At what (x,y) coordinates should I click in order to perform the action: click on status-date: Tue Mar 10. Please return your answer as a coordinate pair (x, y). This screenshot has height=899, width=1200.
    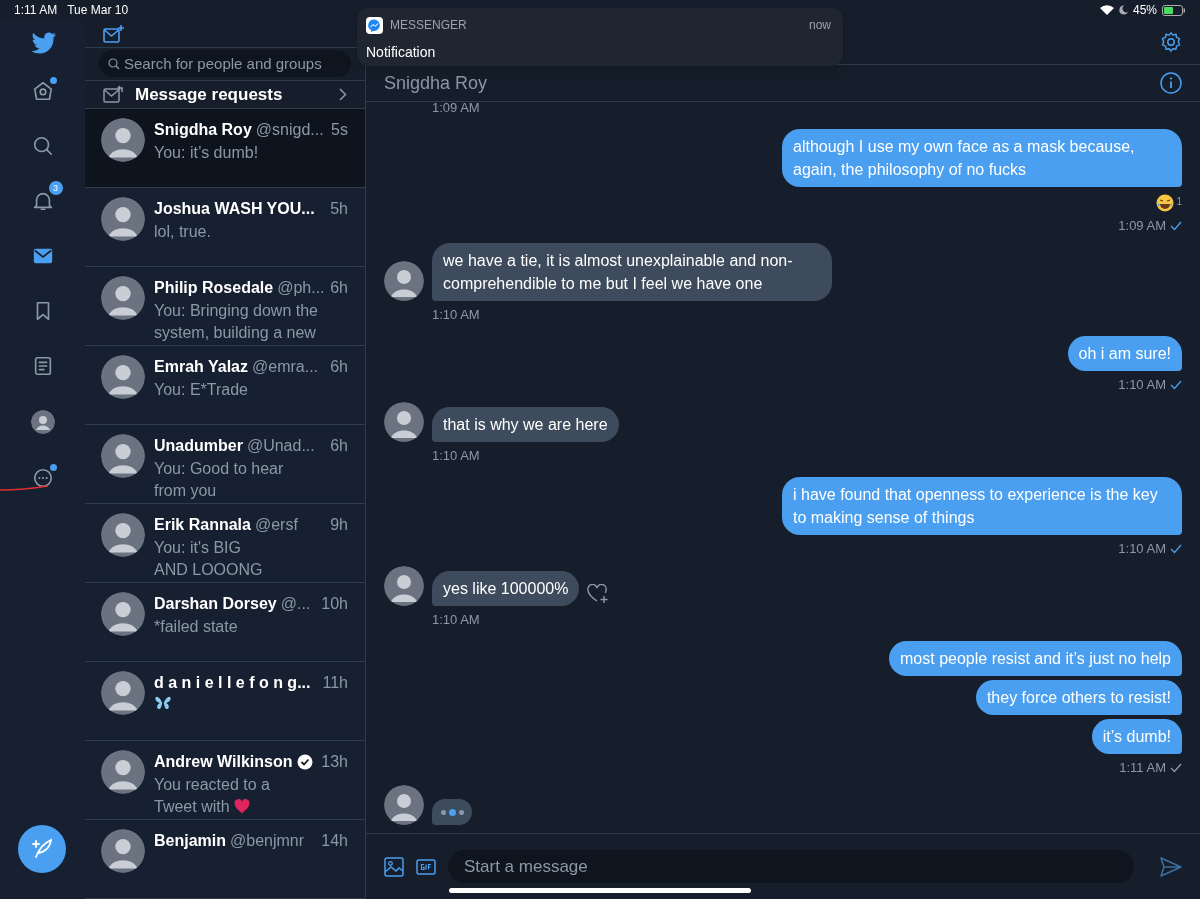
    Looking at the image, I should click on (98, 10).